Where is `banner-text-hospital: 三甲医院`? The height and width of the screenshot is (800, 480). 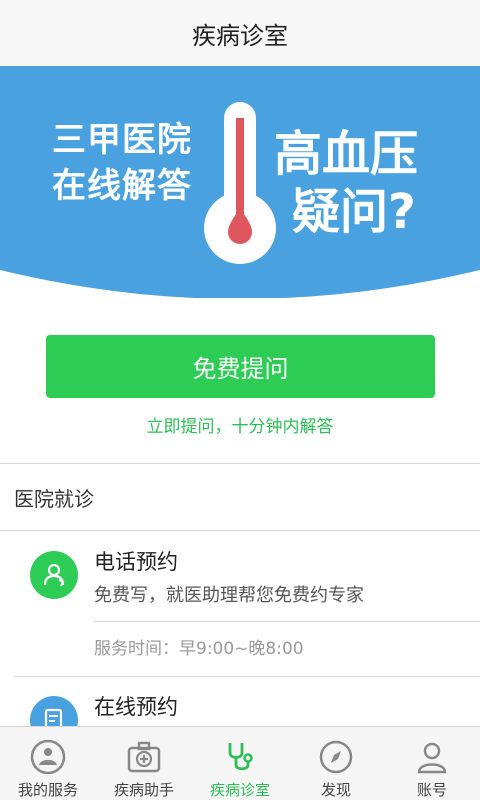
banner-text-hospital: 三甲医院 is located at coordinates (122, 140).